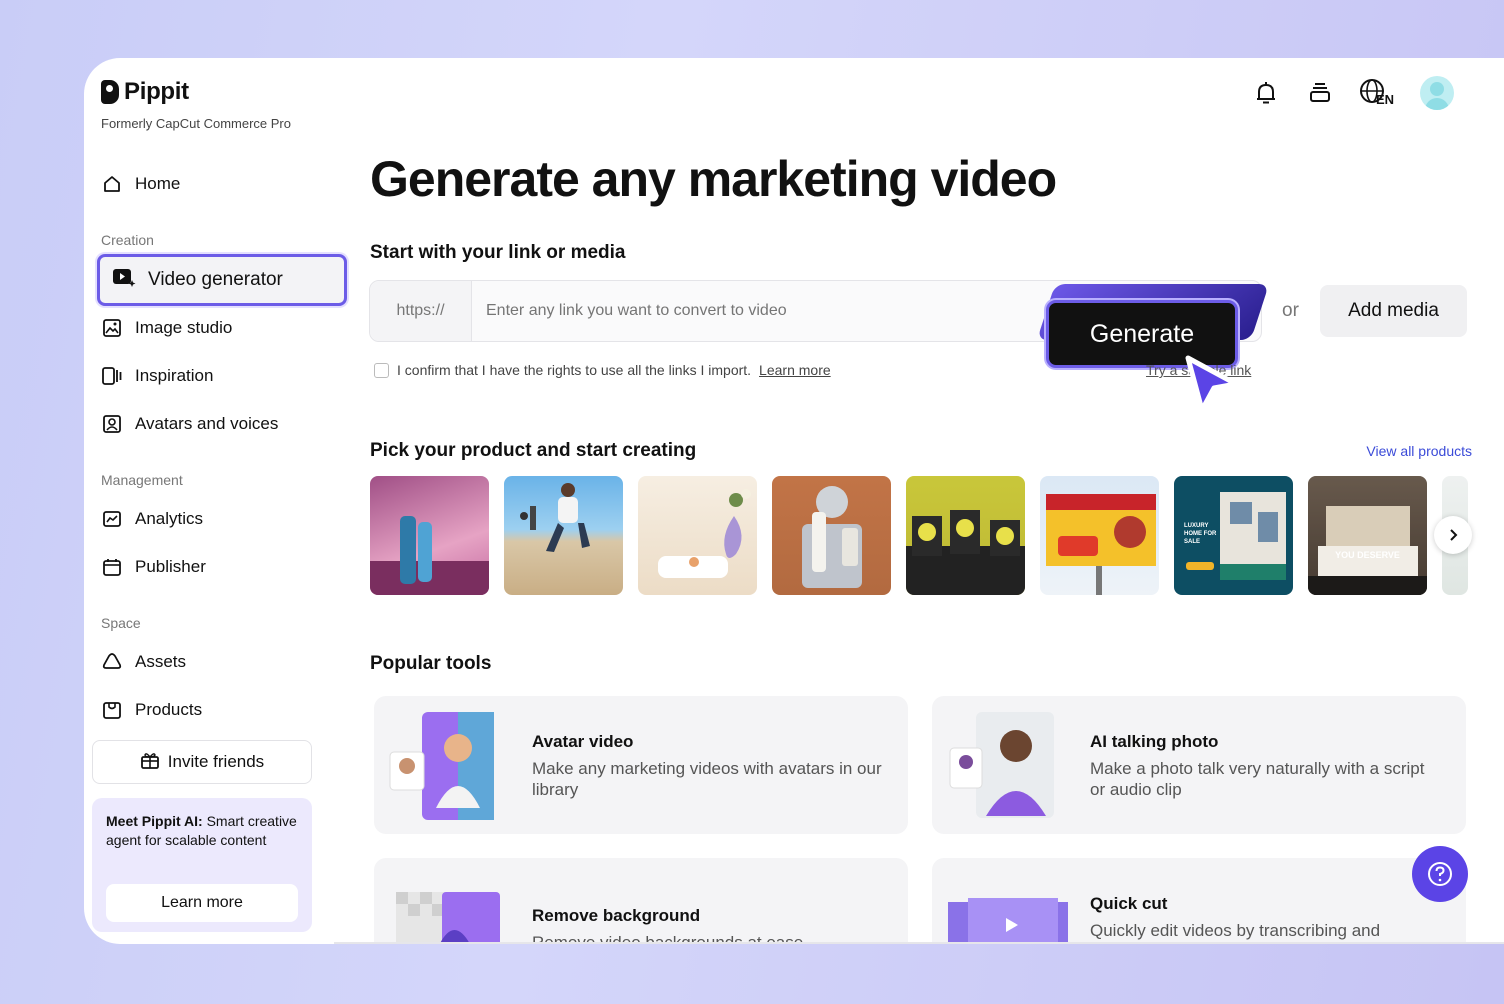  What do you see at coordinates (1008, 921) in the screenshot?
I see `quick-cut-illustration` at bounding box center [1008, 921].